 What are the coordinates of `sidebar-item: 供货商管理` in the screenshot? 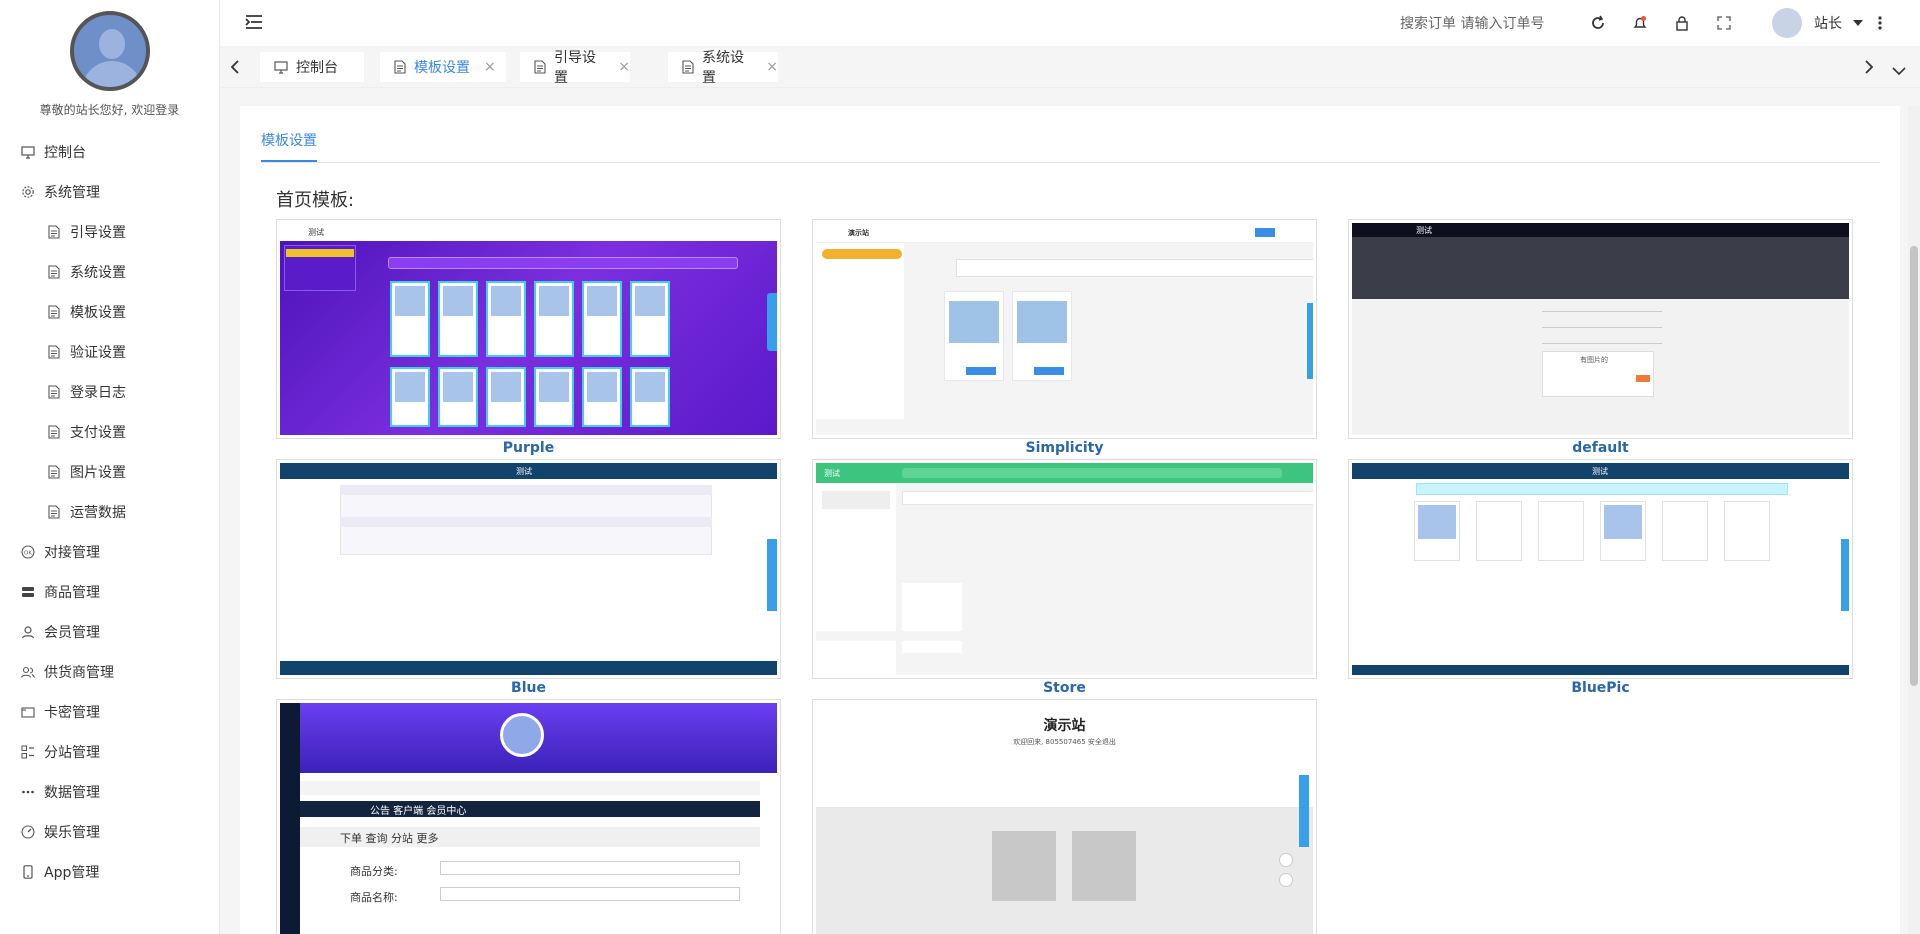 It's located at (109, 672).